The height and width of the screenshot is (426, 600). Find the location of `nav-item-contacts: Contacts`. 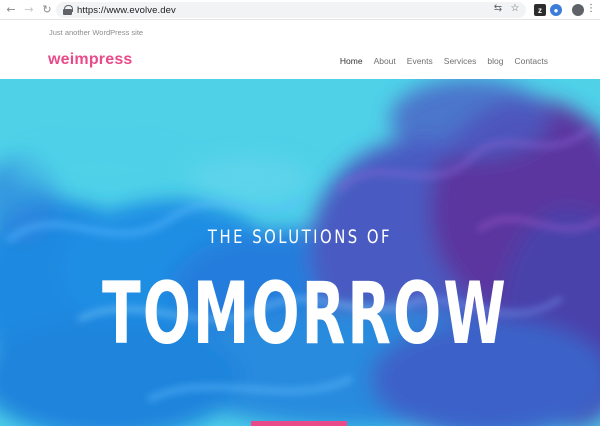

nav-item-contacts: Contacts is located at coordinates (531, 61).